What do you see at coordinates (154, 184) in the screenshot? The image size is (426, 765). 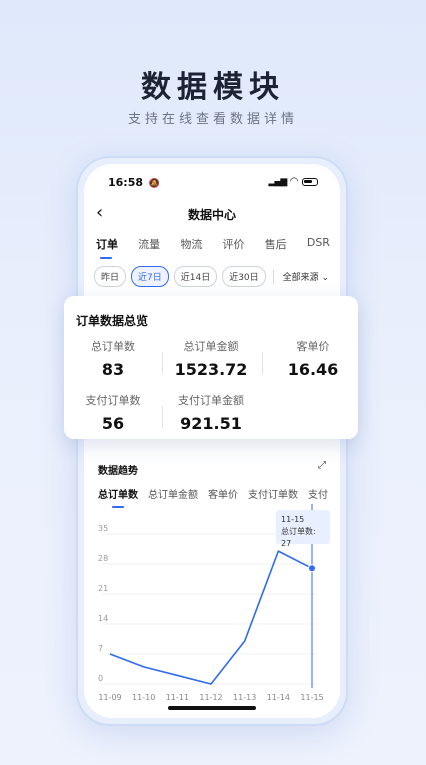 I see `bell-slash-icon: 🔕` at bounding box center [154, 184].